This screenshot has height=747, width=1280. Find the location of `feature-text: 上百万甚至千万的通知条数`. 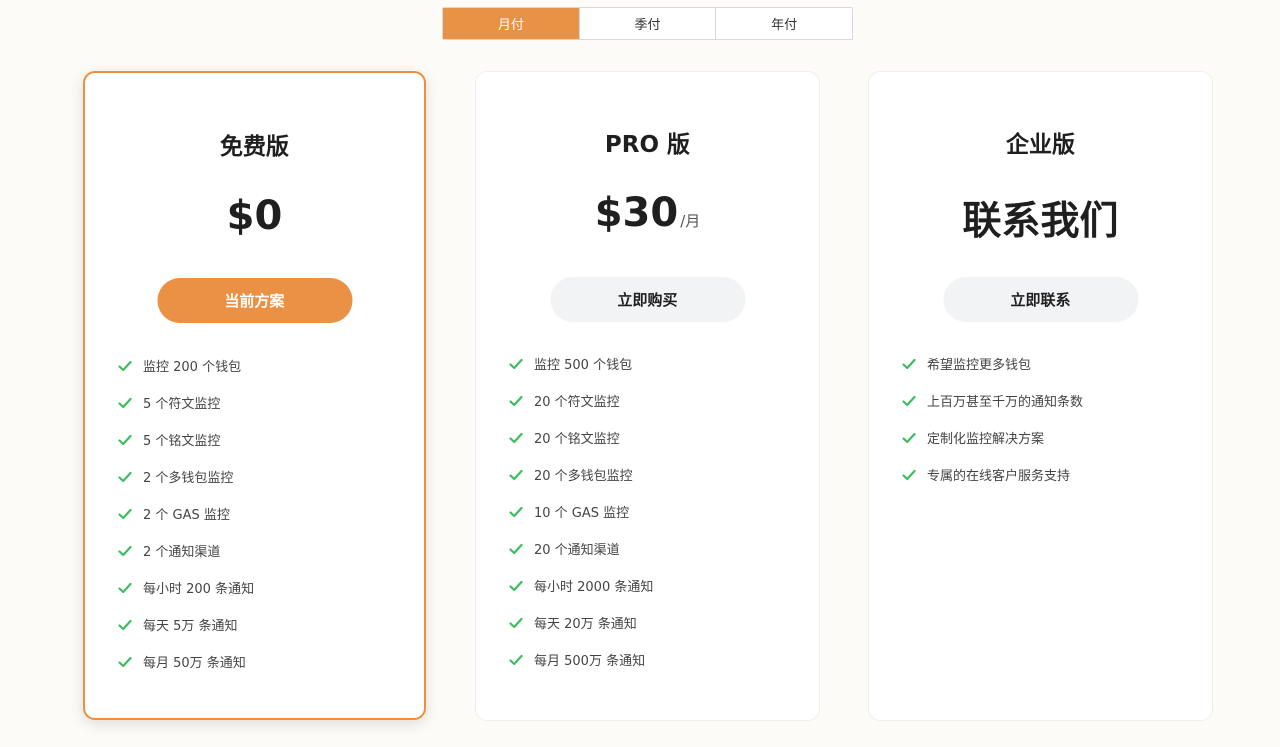

feature-text: 上百万甚至千万的通知条数 is located at coordinates (1005, 402).